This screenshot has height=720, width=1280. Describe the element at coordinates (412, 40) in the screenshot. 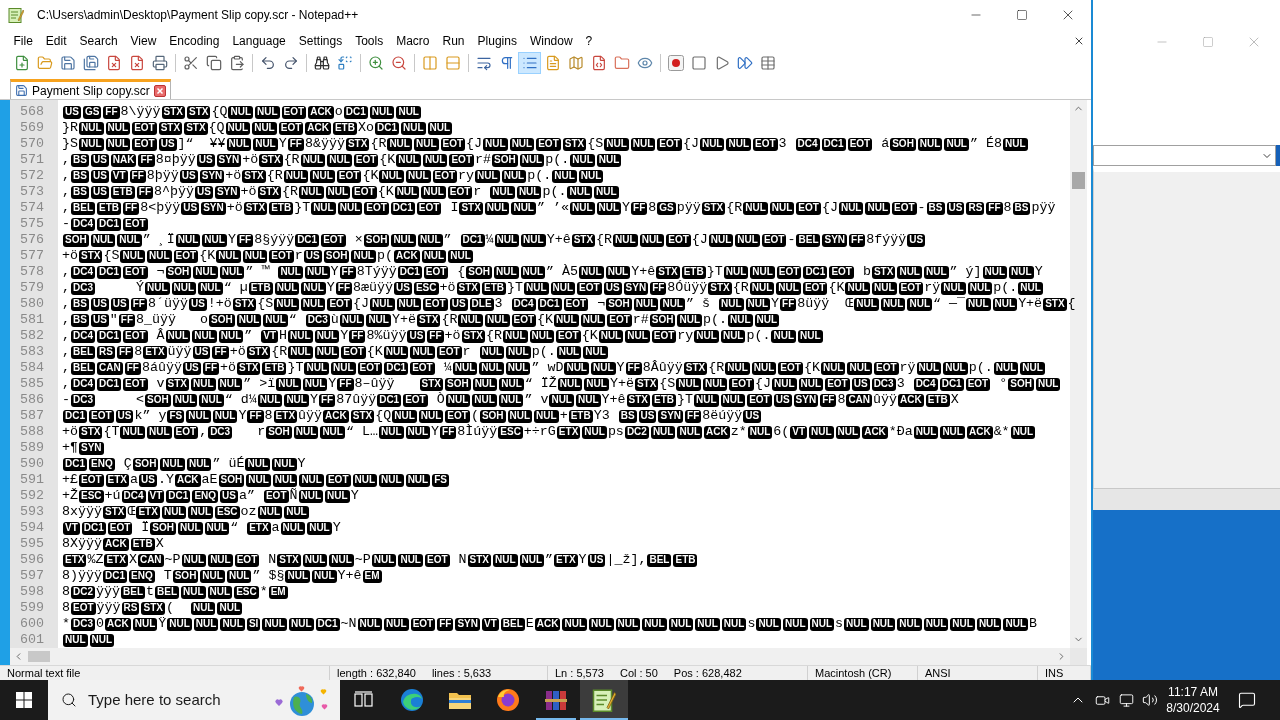

I see `menu-item: Macro` at that location.